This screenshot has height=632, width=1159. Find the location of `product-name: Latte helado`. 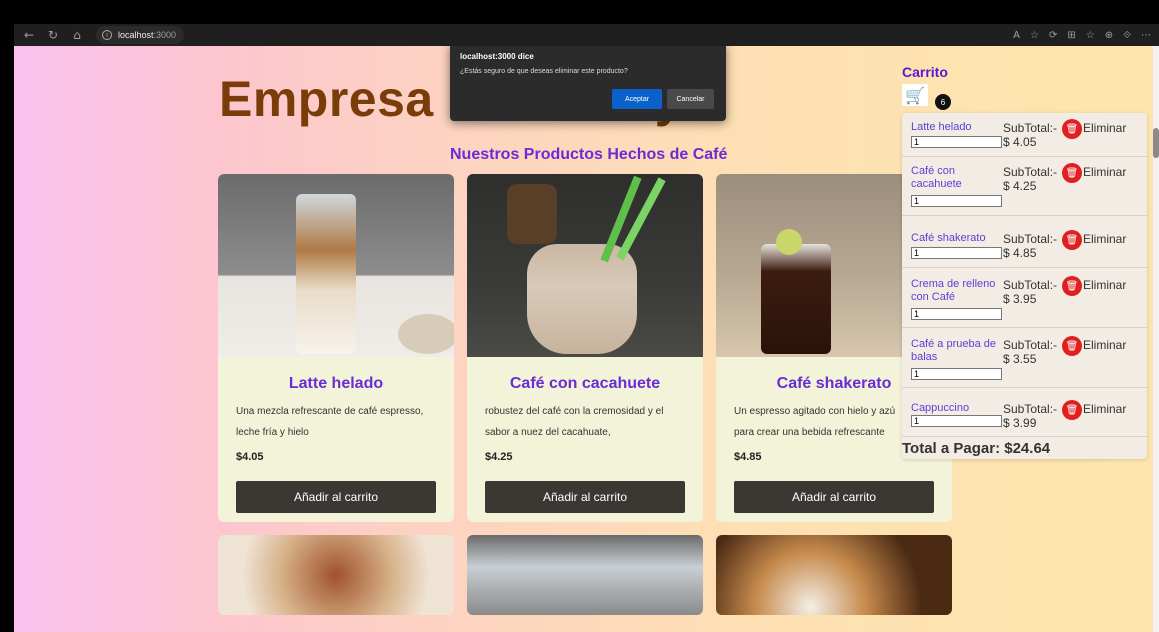

product-name: Latte helado is located at coordinates (336, 383).